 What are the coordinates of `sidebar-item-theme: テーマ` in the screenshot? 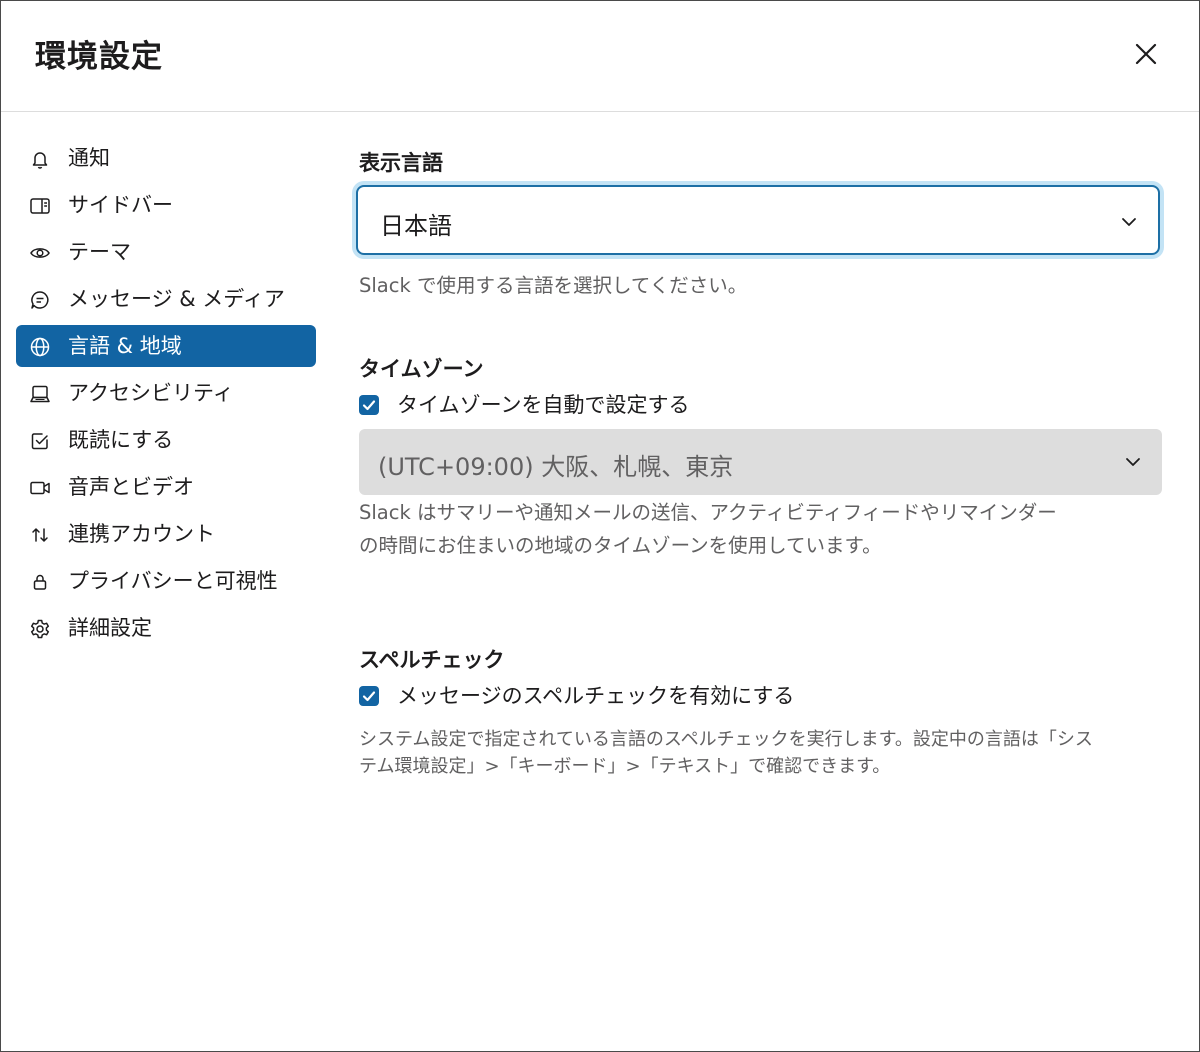 It's located at (166, 252).